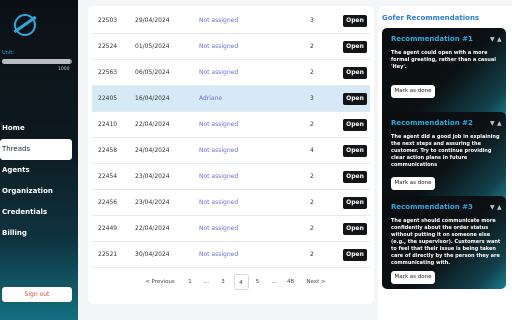 This screenshot has width=512, height=320. Describe the element at coordinates (108, 20) in the screenshot. I see `thread-id: 22503` at that location.